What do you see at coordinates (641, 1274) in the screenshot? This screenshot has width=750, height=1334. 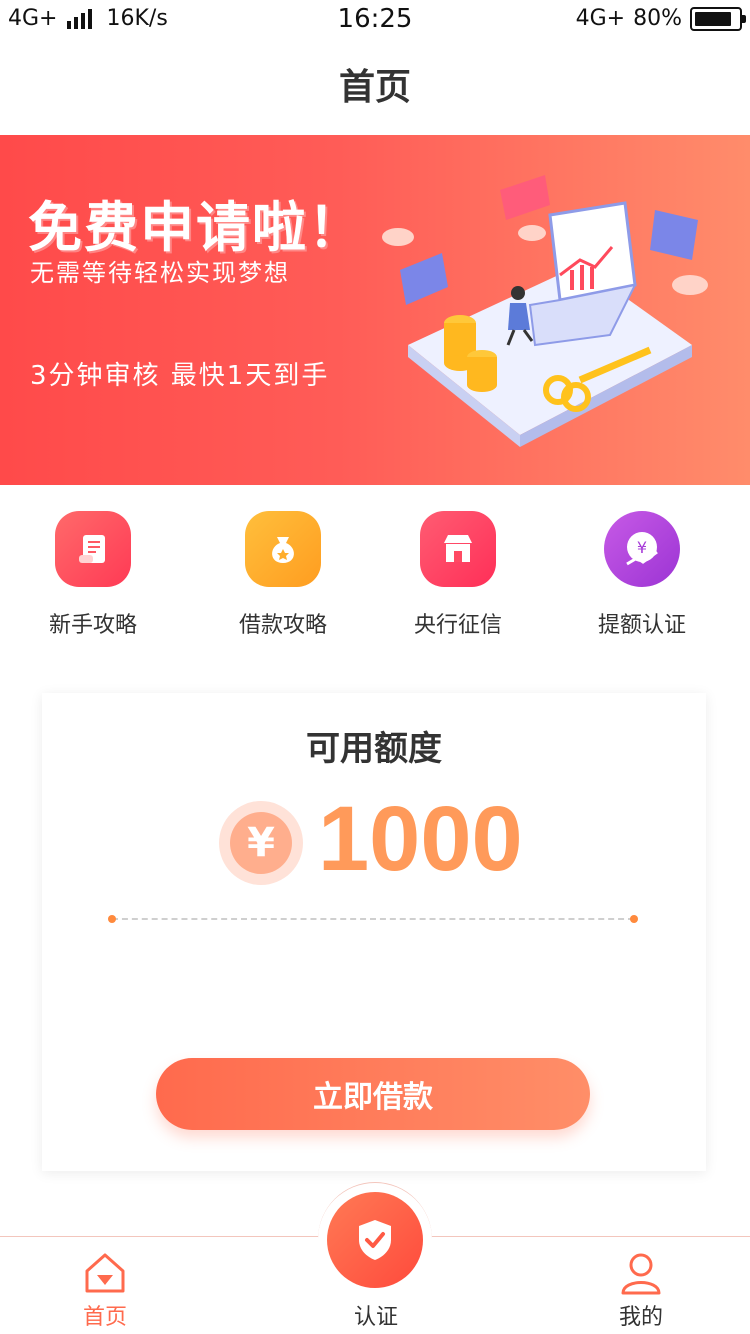 I see `user-icon` at bounding box center [641, 1274].